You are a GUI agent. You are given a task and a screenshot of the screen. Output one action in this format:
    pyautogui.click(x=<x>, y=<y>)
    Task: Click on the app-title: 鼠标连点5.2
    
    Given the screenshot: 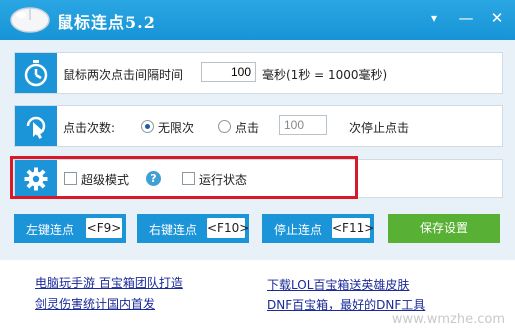 What is the action you would take?
    pyautogui.click(x=106, y=22)
    